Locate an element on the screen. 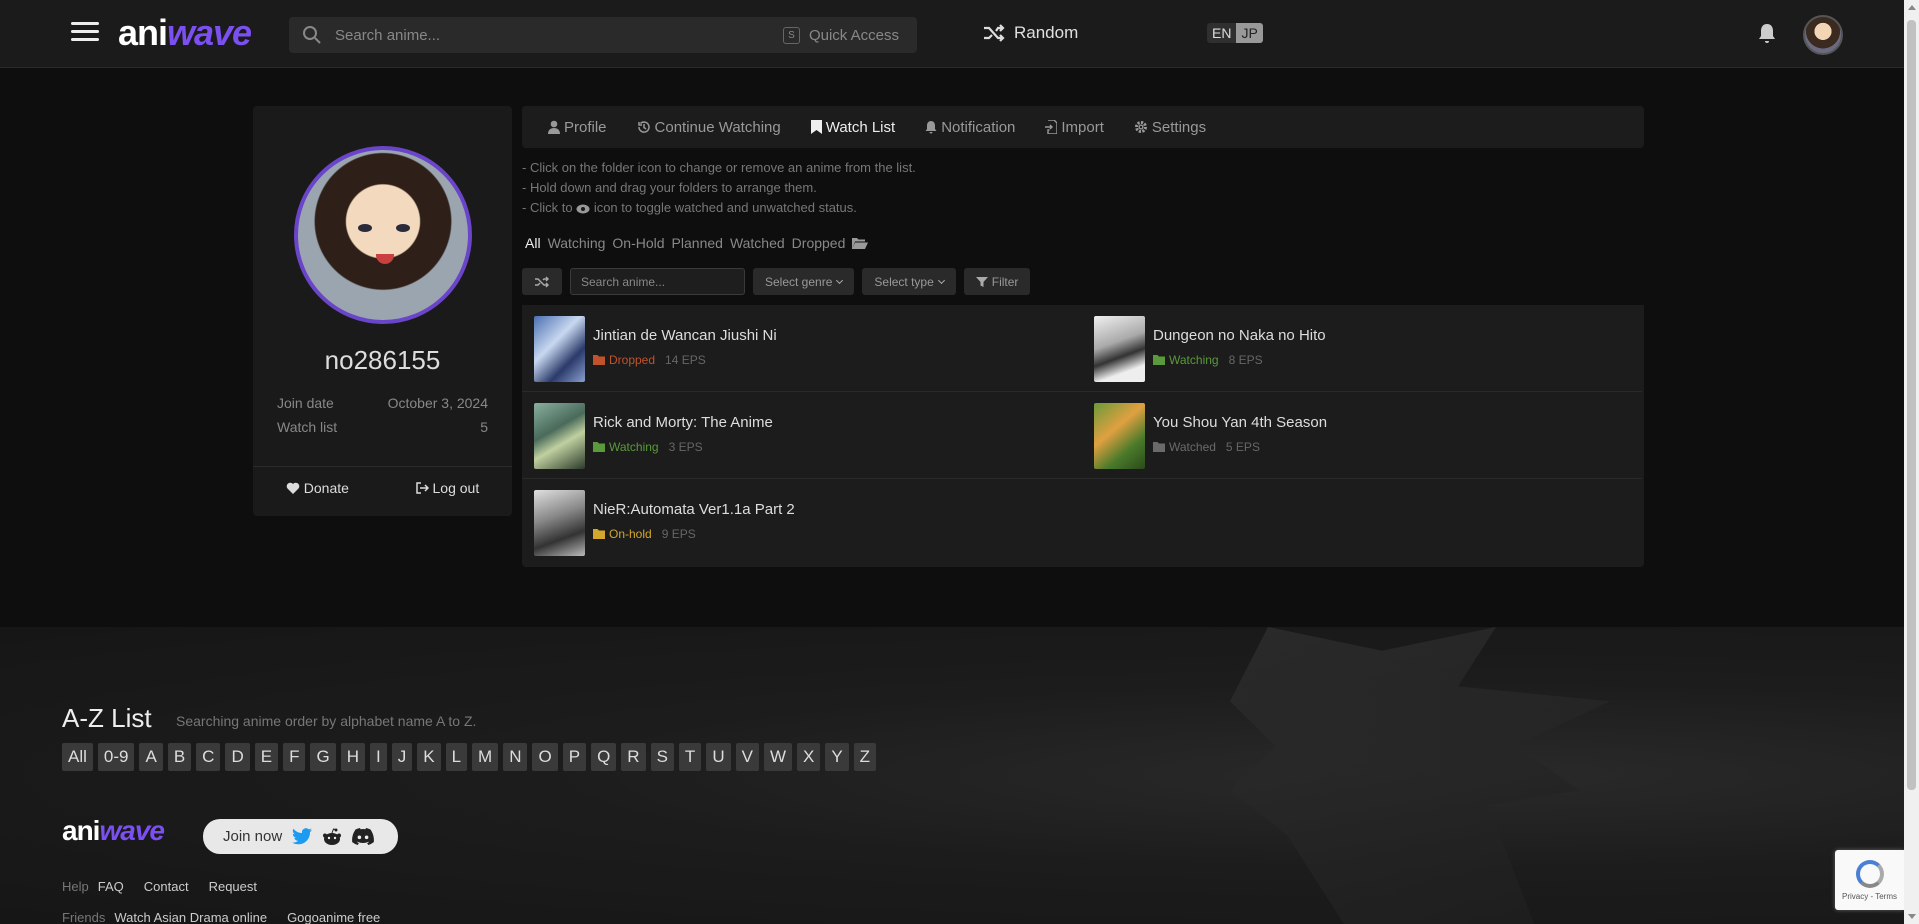  tab-profile: Profile is located at coordinates (577, 127).